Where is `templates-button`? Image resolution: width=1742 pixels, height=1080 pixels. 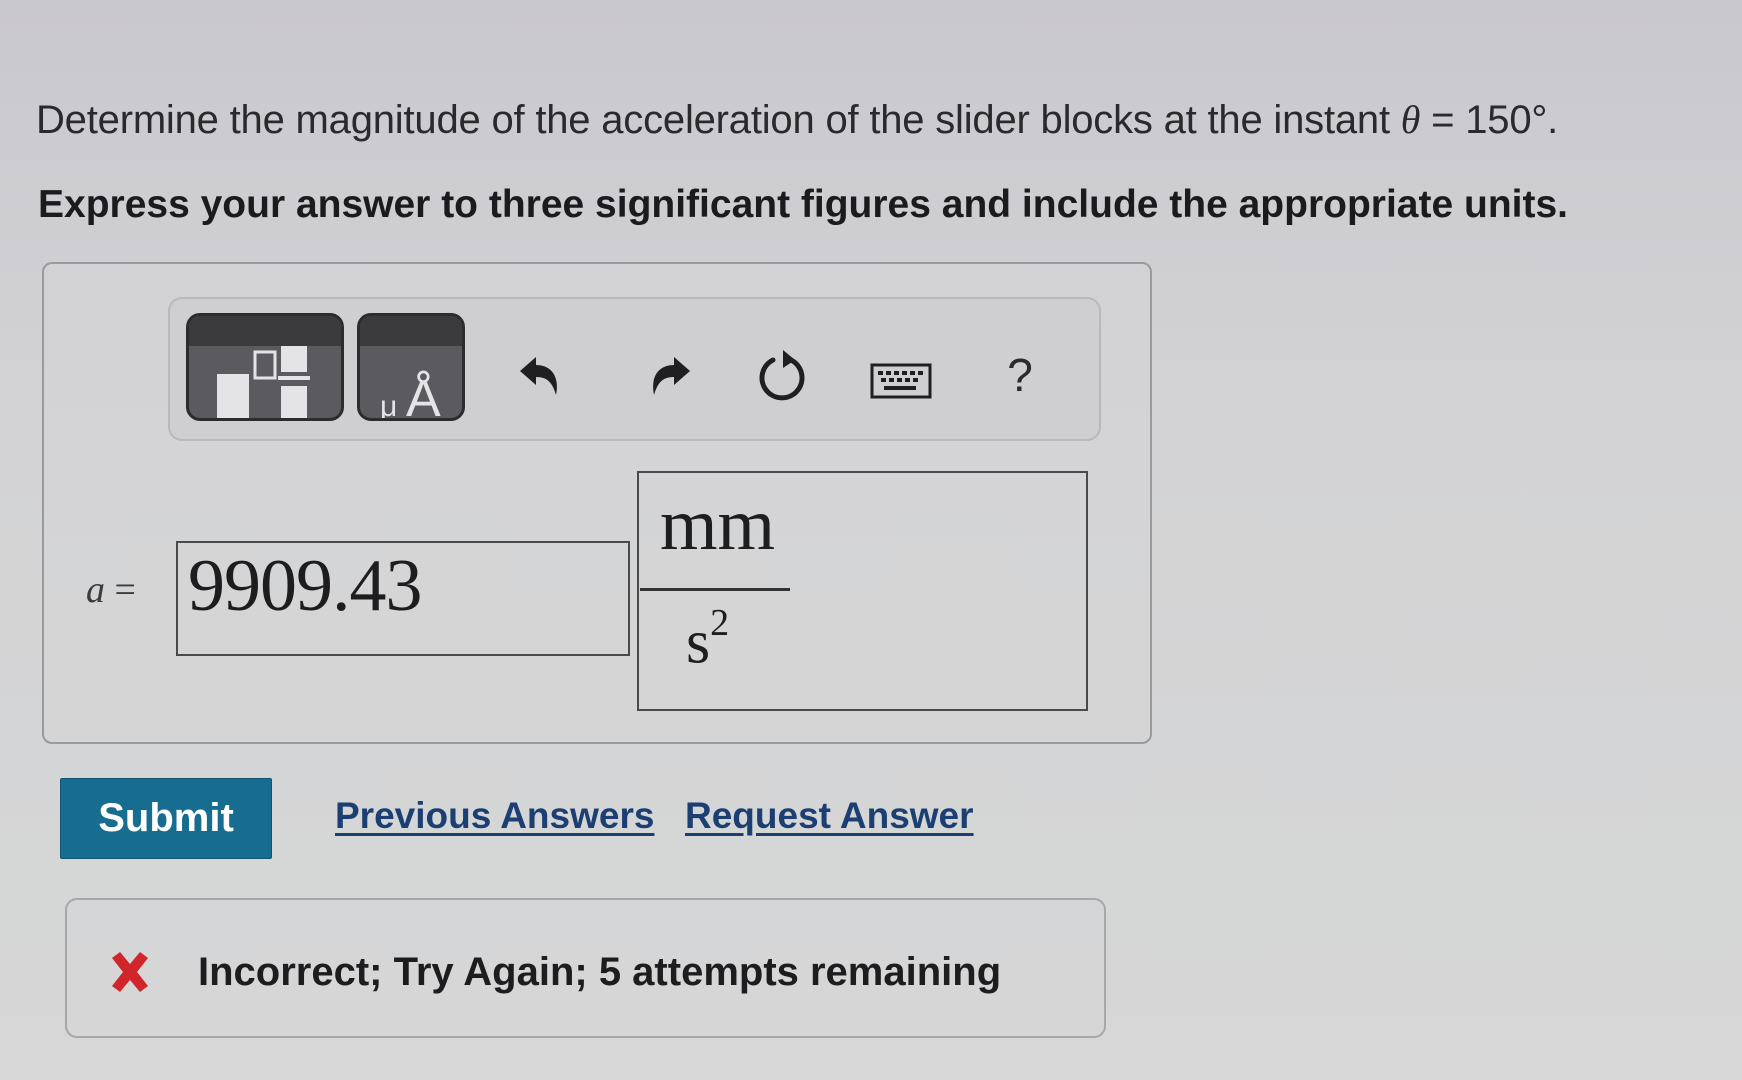
templates-button is located at coordinates (265, 367).